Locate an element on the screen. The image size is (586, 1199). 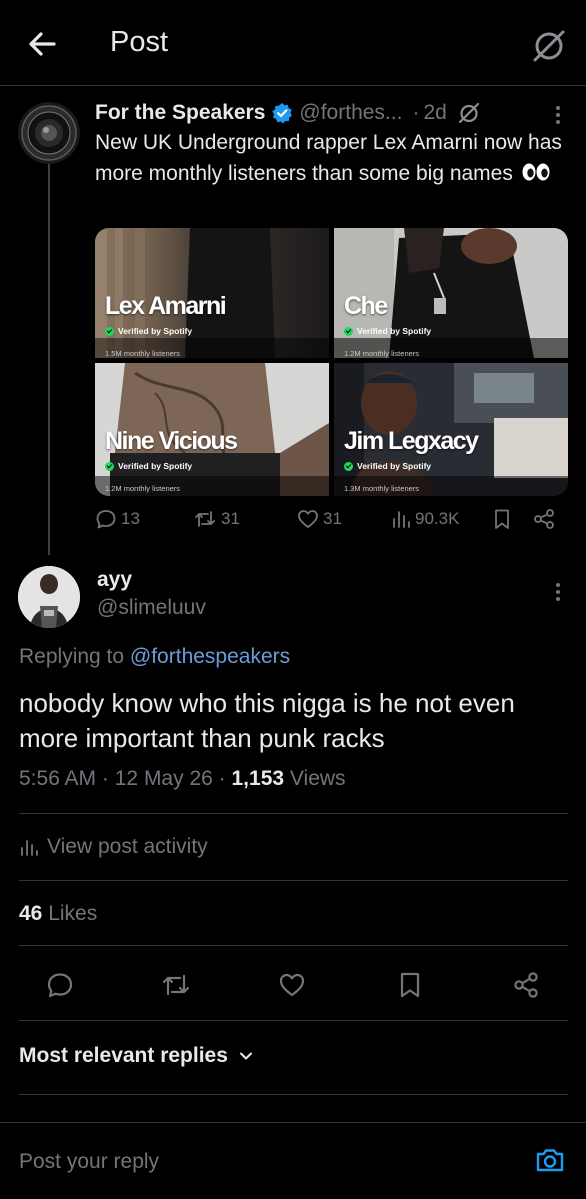
thread-line is located at coordinates (49, 357).